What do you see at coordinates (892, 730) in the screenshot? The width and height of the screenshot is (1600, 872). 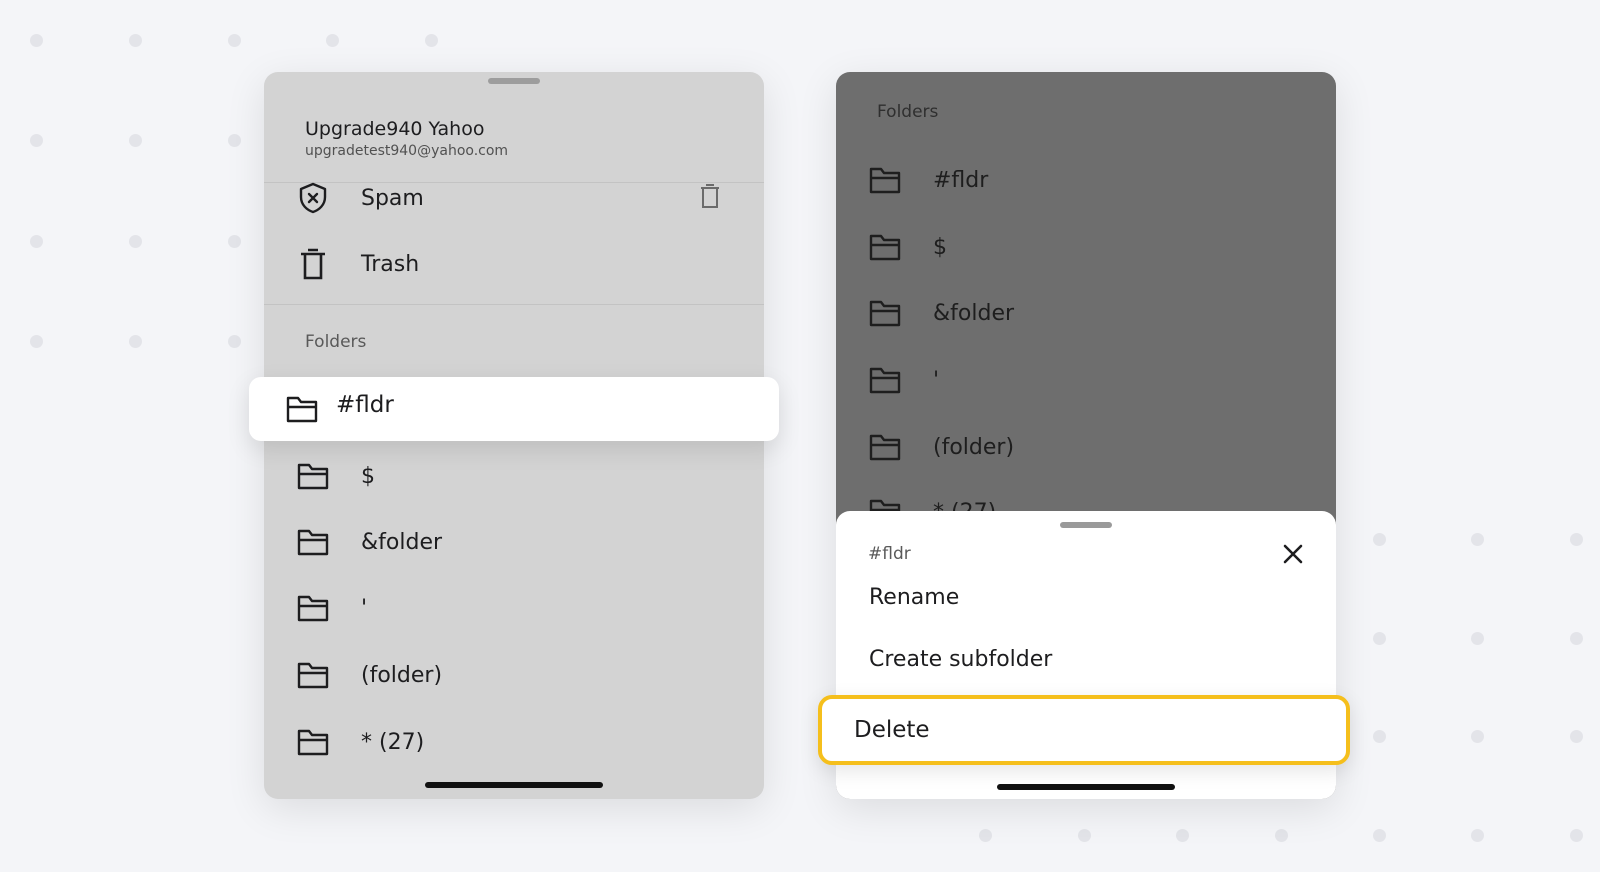 I see `delete-label: Delete` at bounding box center [892, 730].